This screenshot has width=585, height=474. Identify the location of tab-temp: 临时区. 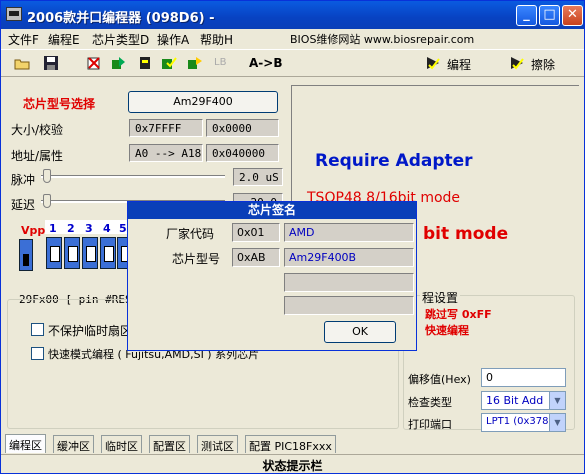
(121, 444).